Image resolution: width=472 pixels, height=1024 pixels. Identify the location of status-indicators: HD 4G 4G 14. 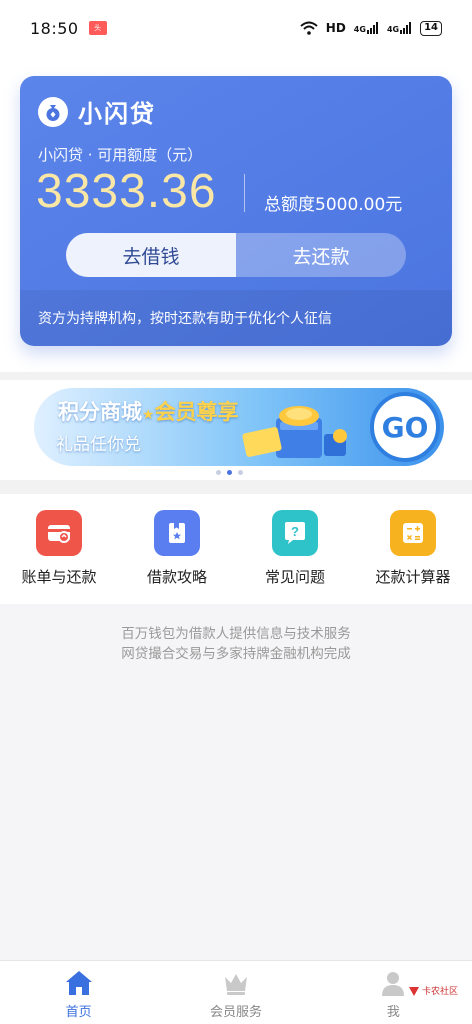
(371, 28).